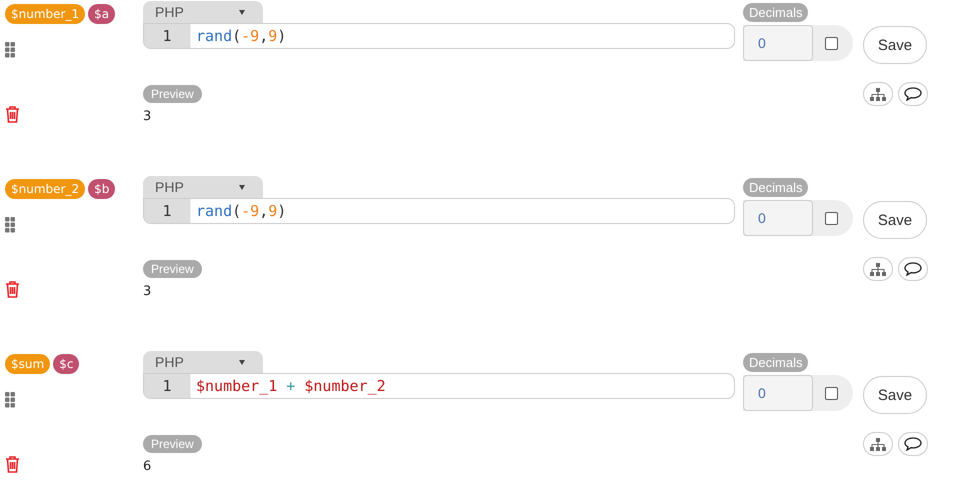 This screenshot has width=964, height=489. I want to click on variable-tag: $c, so click(66, 364).